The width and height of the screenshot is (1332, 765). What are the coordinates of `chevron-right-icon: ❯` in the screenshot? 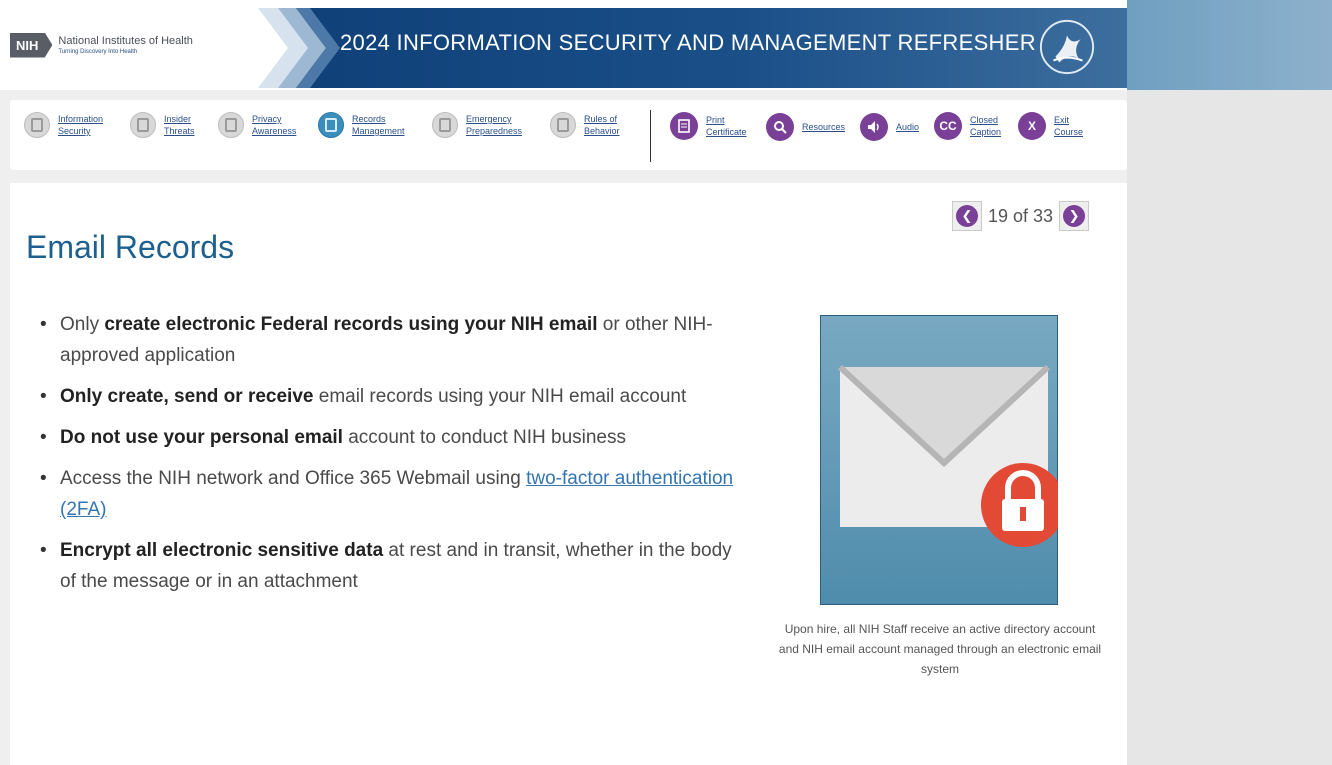 It's located at (1074, 216).